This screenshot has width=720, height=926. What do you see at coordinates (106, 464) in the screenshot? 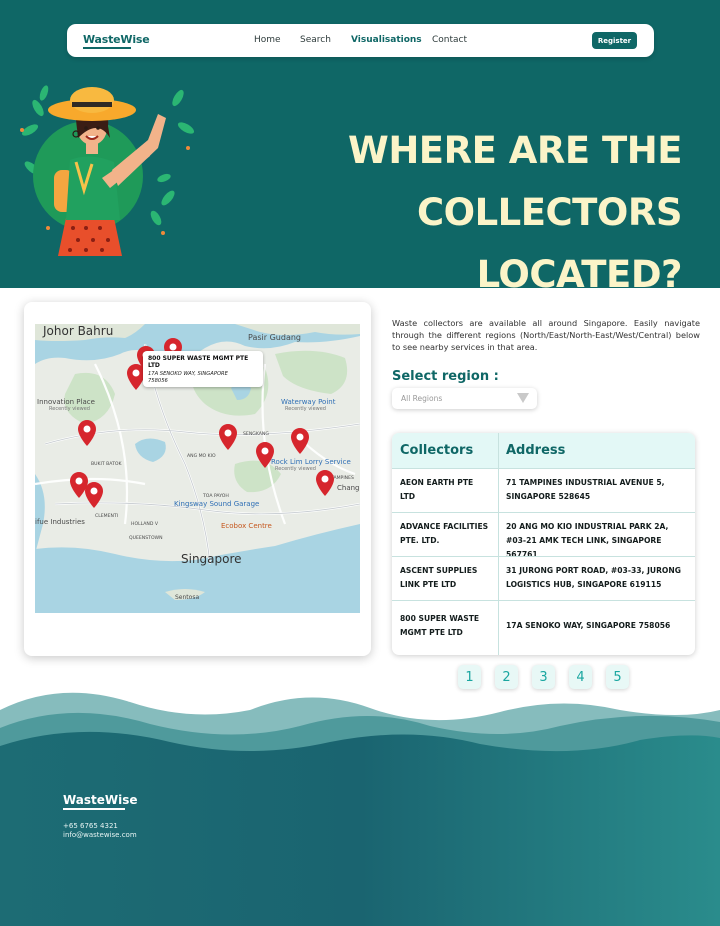
I see `map-label-bukitbatok: BUKIT BATOK` at bounding box center [106, 464].